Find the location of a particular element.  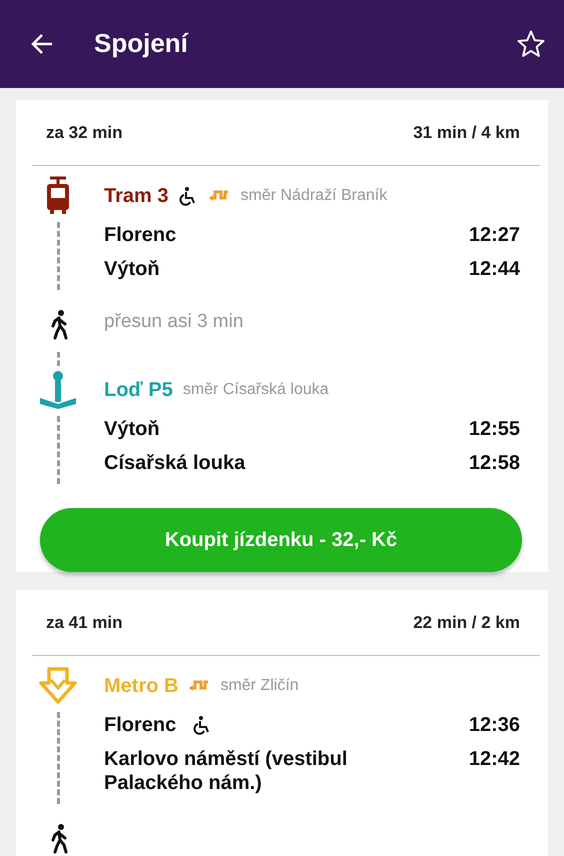

direction-text: směr Nádraží Braník is located at coordinates (314, 196).